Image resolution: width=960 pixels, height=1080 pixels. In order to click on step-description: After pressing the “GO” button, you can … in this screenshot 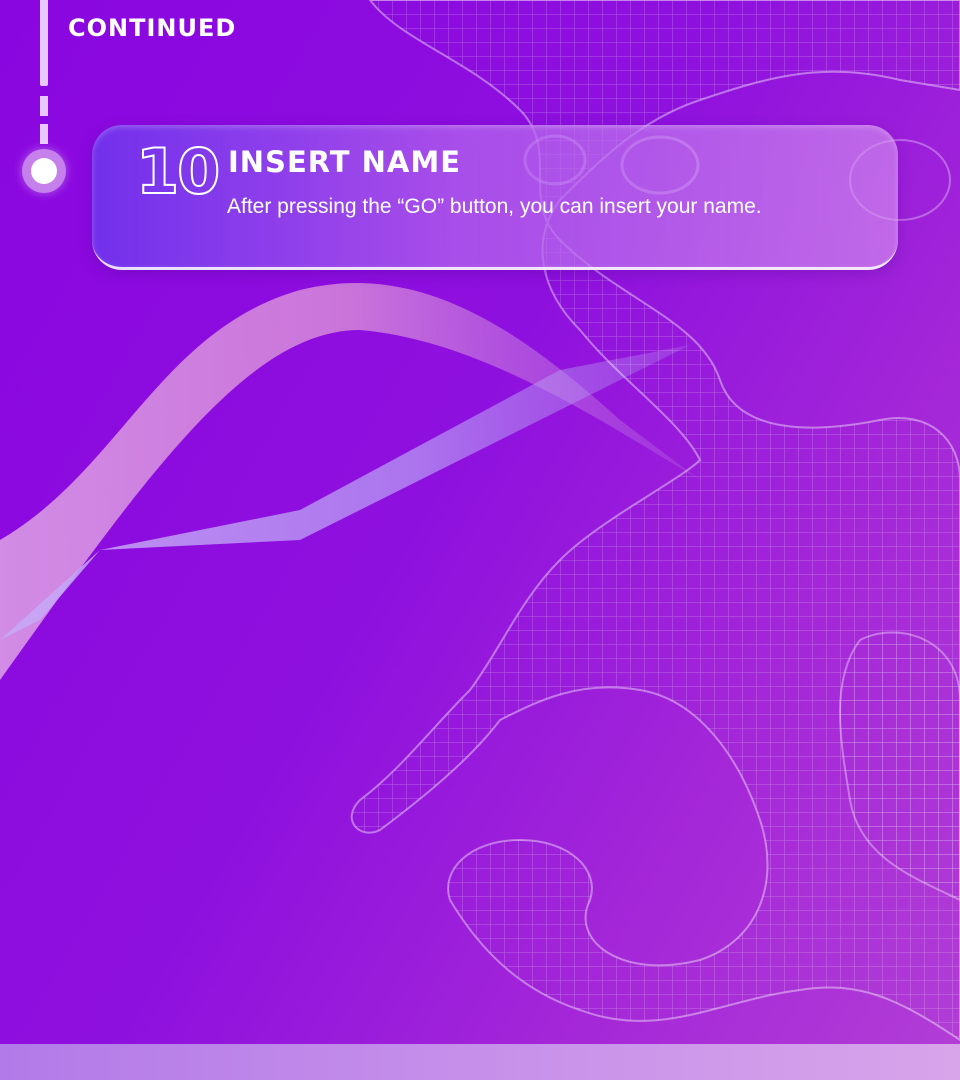, I will do `click(494, 206)`.